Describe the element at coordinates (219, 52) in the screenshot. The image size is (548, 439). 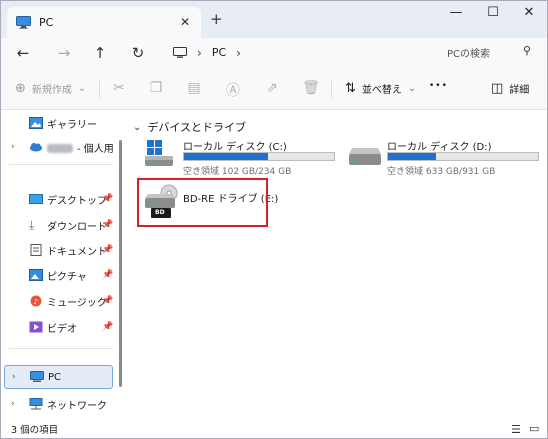
I see `breadcrumb-pc: PC` at that location.